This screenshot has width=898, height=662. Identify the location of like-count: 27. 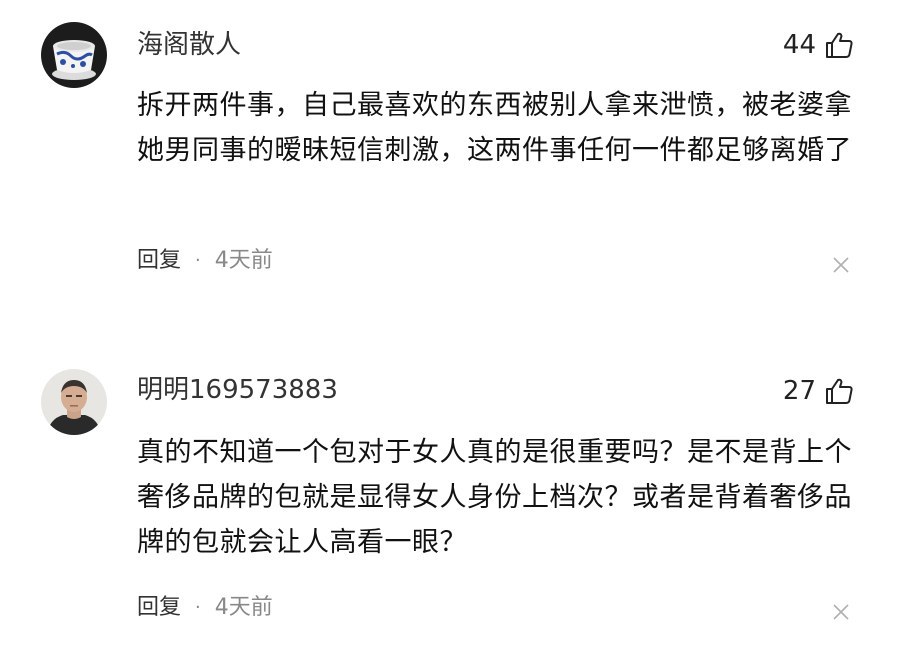
(799, 391).